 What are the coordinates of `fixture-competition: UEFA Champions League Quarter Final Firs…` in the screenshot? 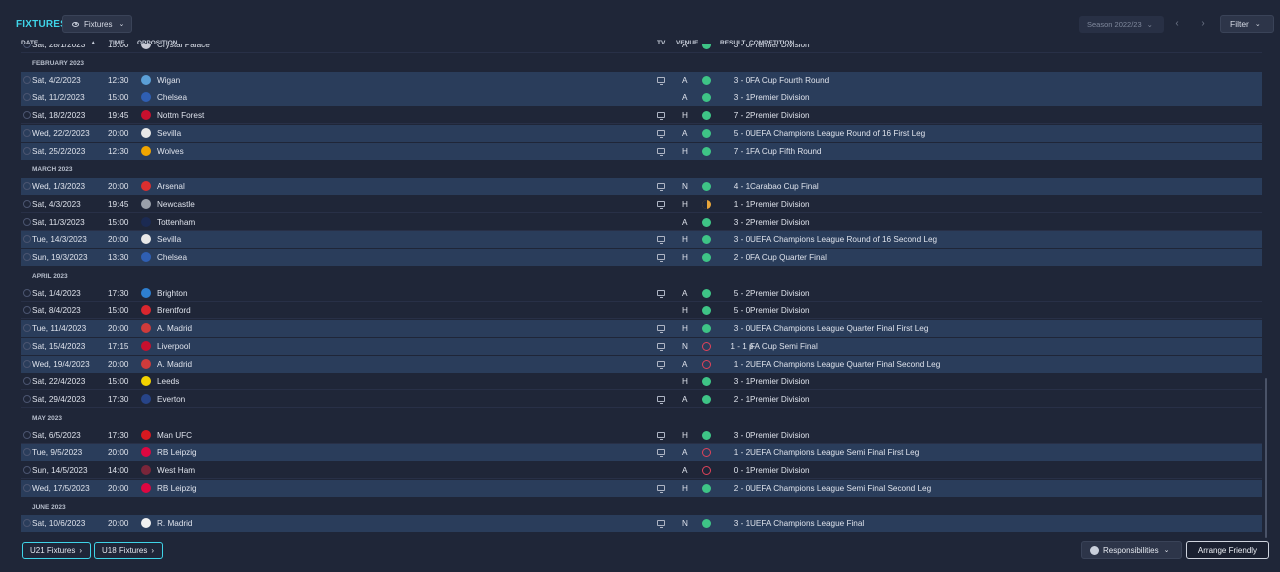 It's located at (839, 328).